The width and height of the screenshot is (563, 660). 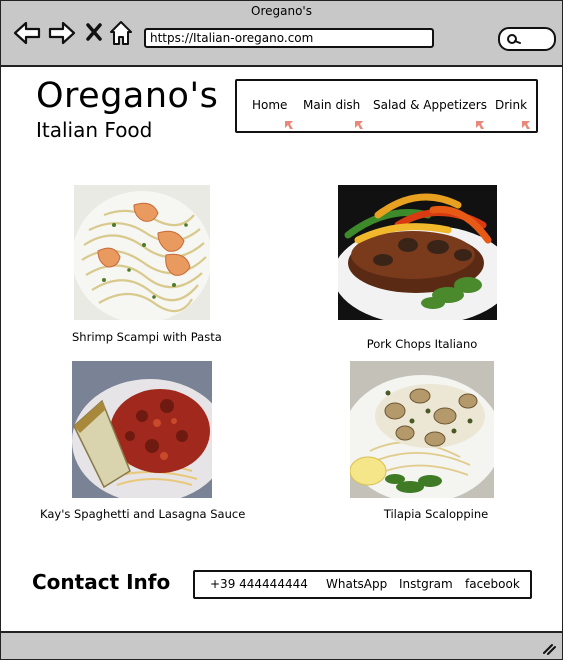 I want to click on site-logo: Oregano's, so click(x=127, y=96).